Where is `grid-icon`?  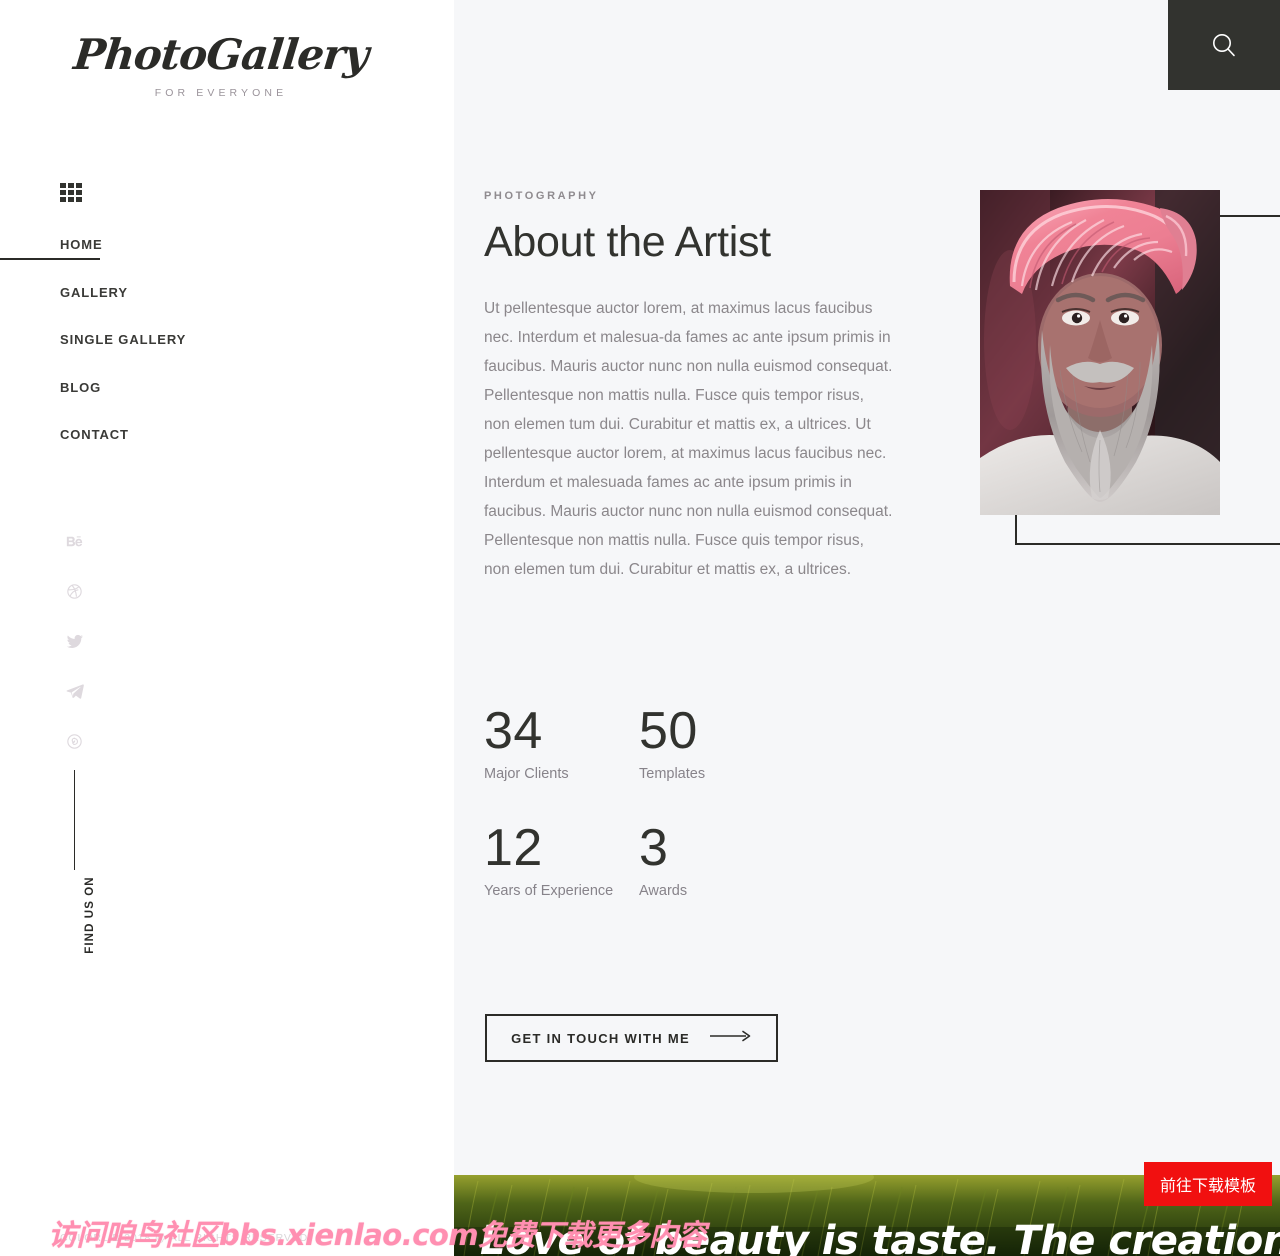 grid-icon is located at coordinates (71, 193).